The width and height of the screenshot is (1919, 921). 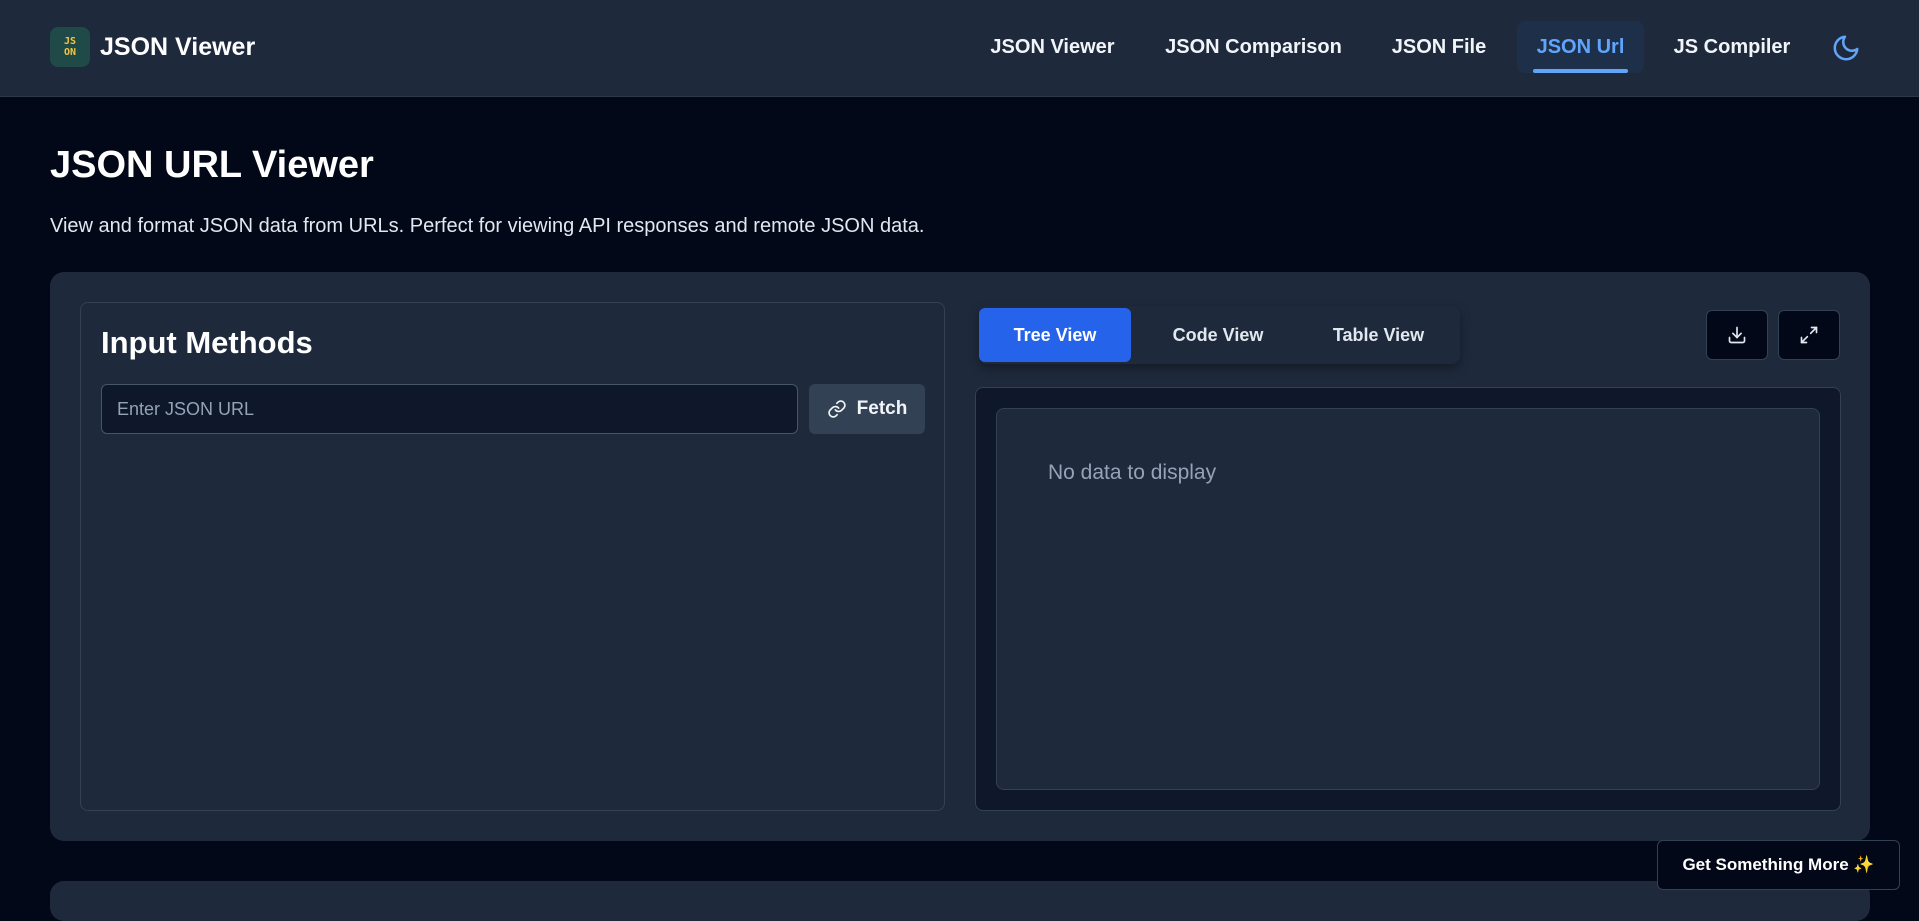 I want to click on nav-json-viewer: JSON Viewer, so click(x=1052, y=47).